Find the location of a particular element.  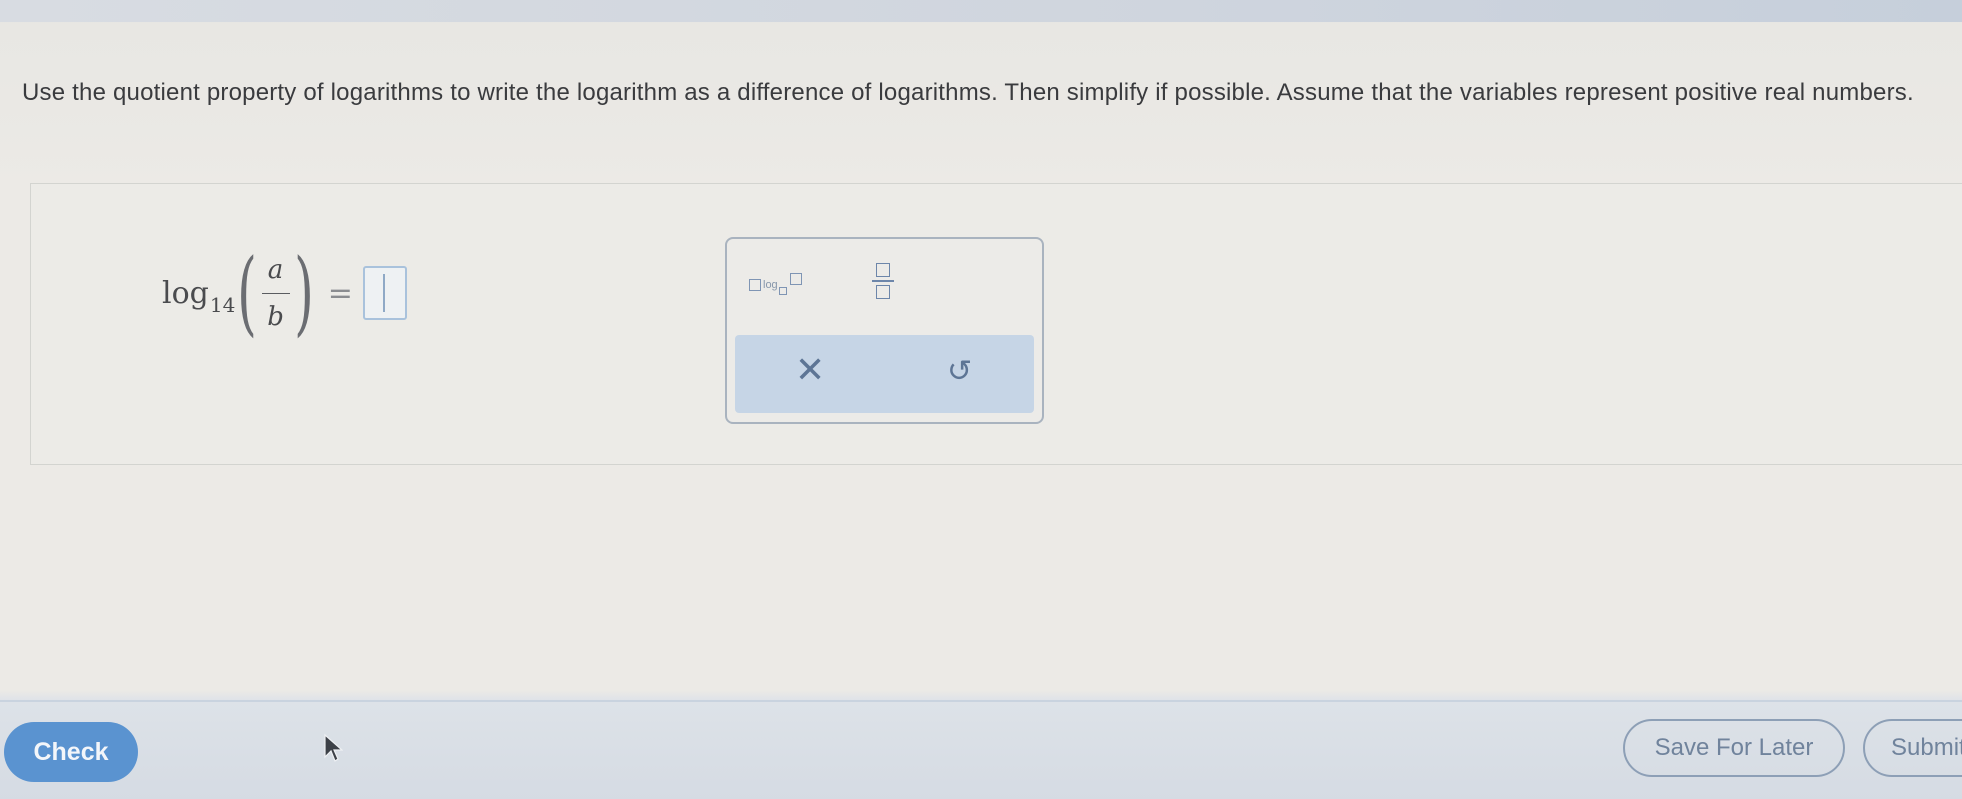

palette-actions: ✕ ↺ is located at coordinates (884, 374).